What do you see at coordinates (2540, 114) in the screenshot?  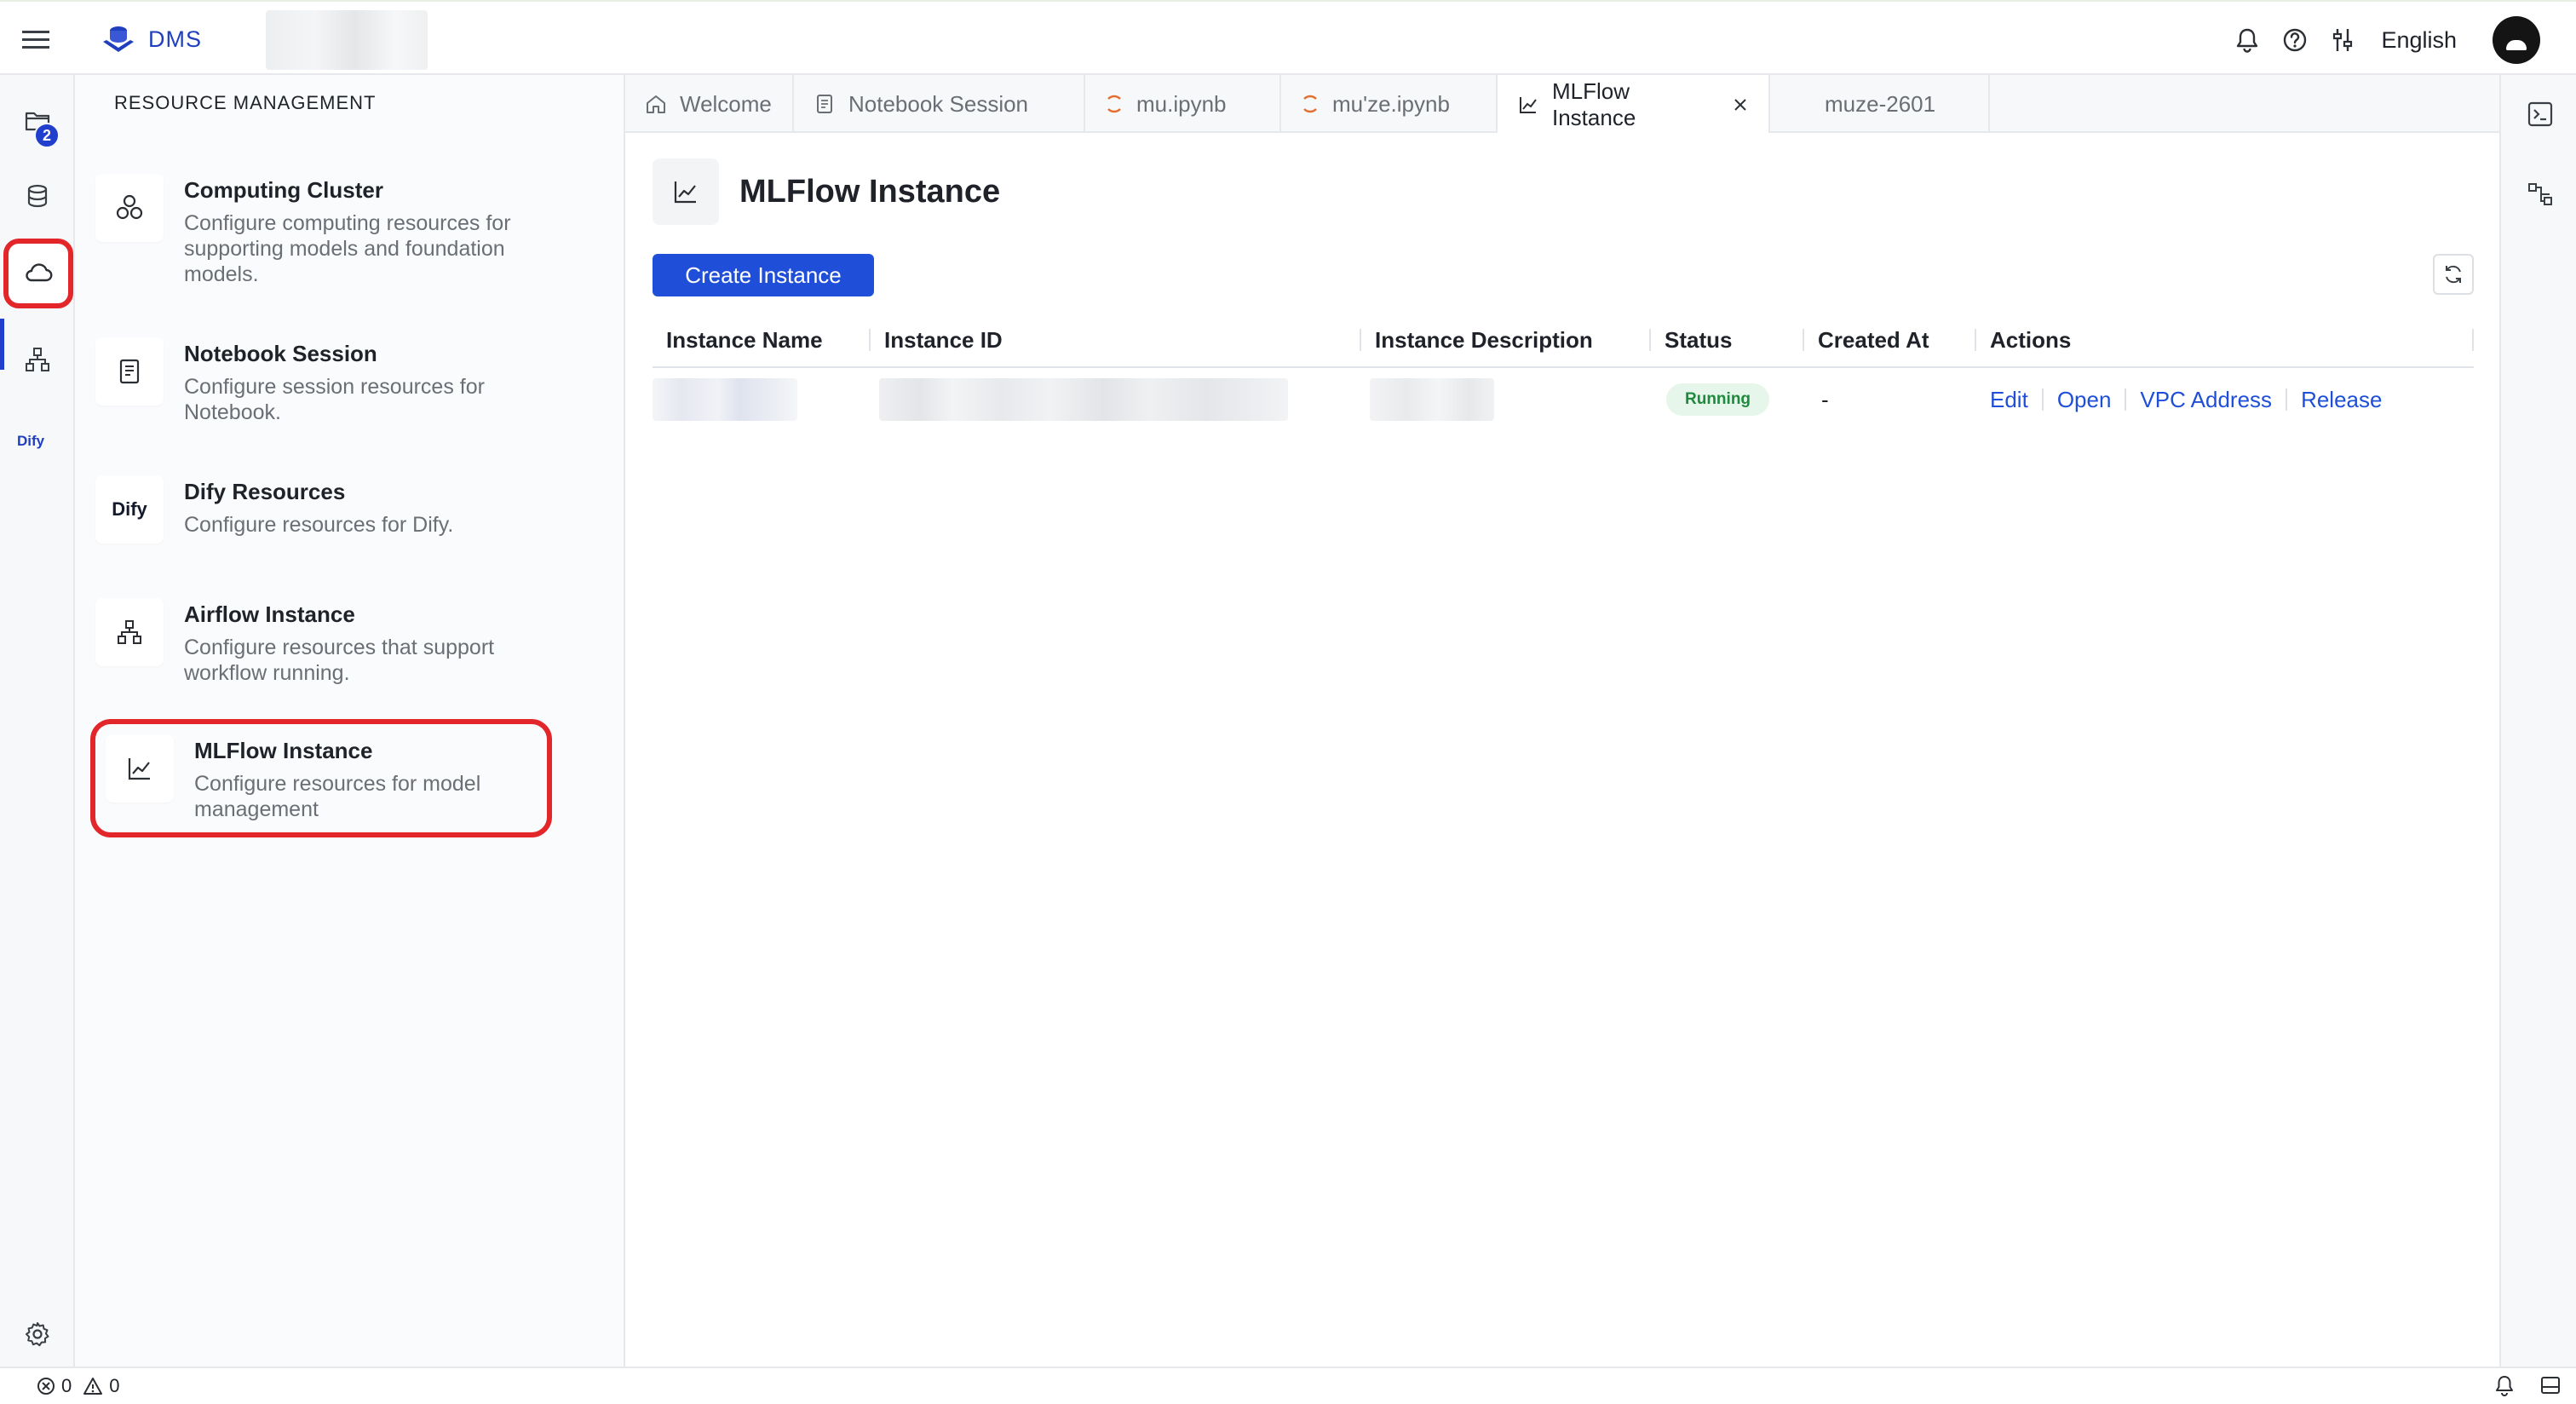 I see `terminal-icon` at bounding box center [2540, 114].